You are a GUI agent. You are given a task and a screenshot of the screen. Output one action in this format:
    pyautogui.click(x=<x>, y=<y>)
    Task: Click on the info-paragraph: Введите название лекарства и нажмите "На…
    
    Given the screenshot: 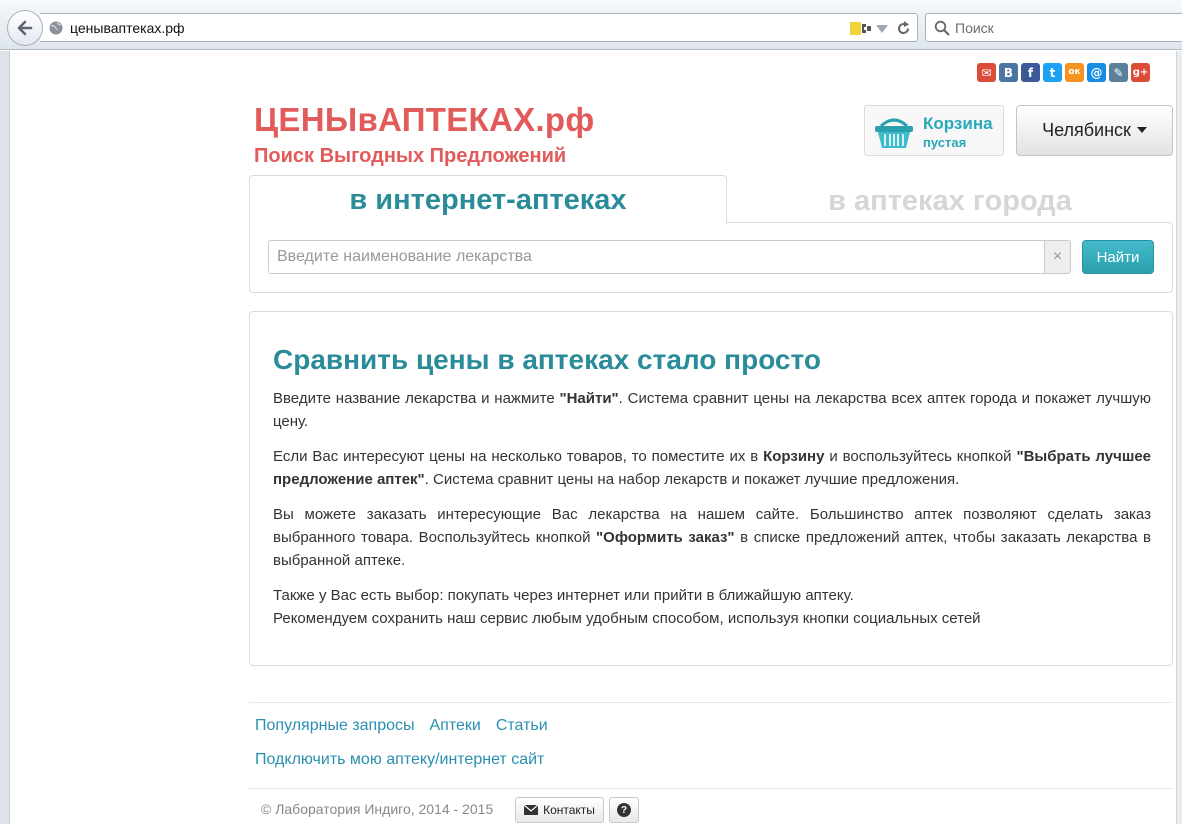 What is the action you would take?
    pyautogui.click(x=712, y=410)
    